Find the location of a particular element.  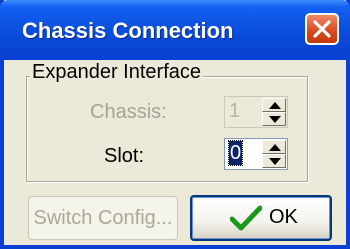

ok-button: OK is located at coordinates (261, 218).